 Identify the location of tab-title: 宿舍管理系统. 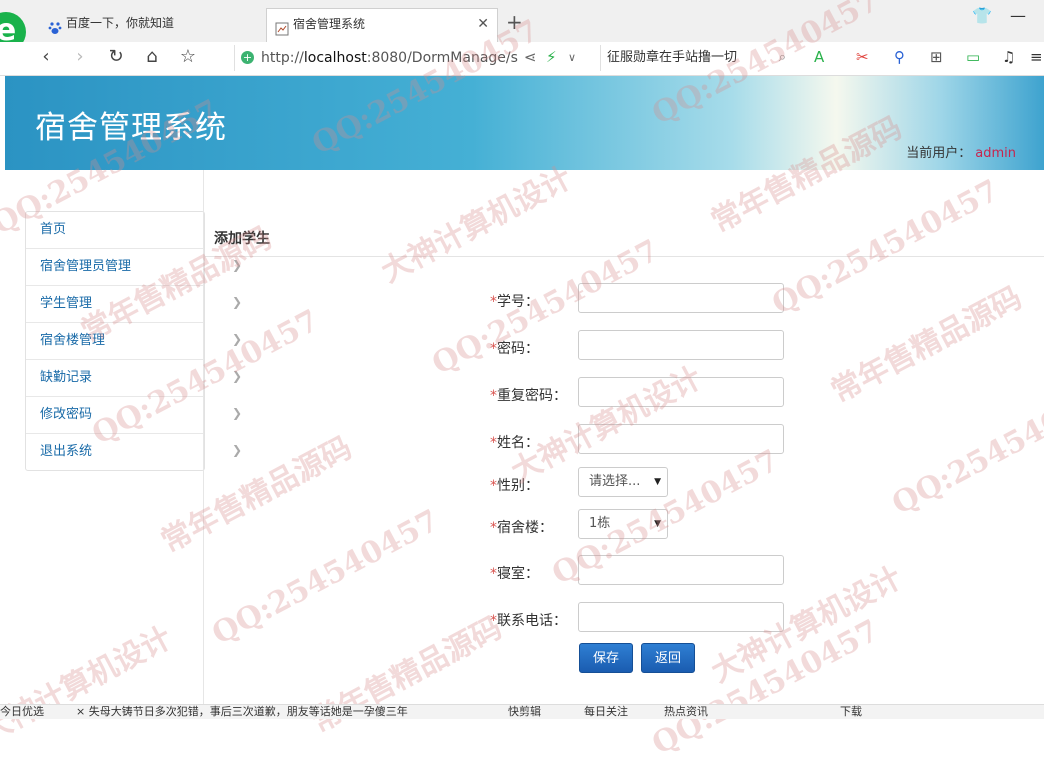
(329, 24).